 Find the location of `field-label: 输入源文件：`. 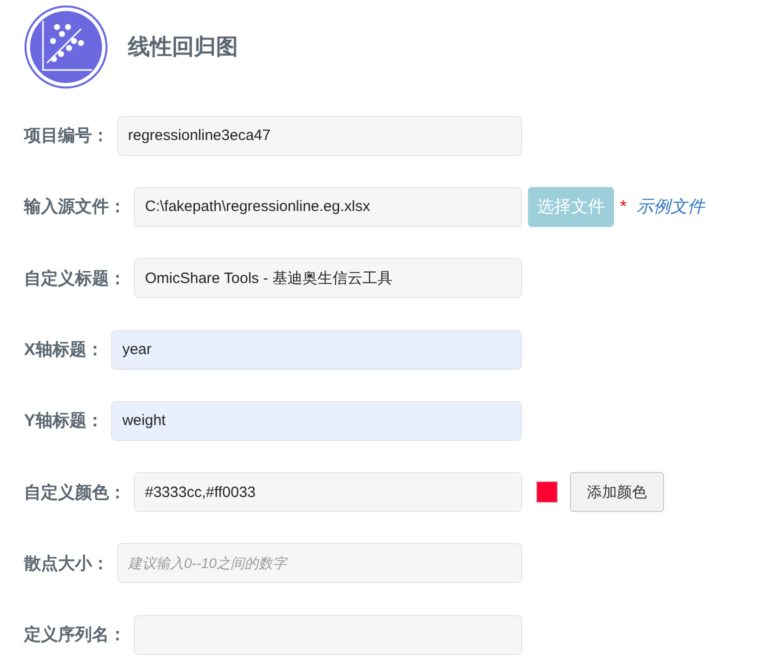

field-label: 输入源文件： is located at coordinates (75, 207).